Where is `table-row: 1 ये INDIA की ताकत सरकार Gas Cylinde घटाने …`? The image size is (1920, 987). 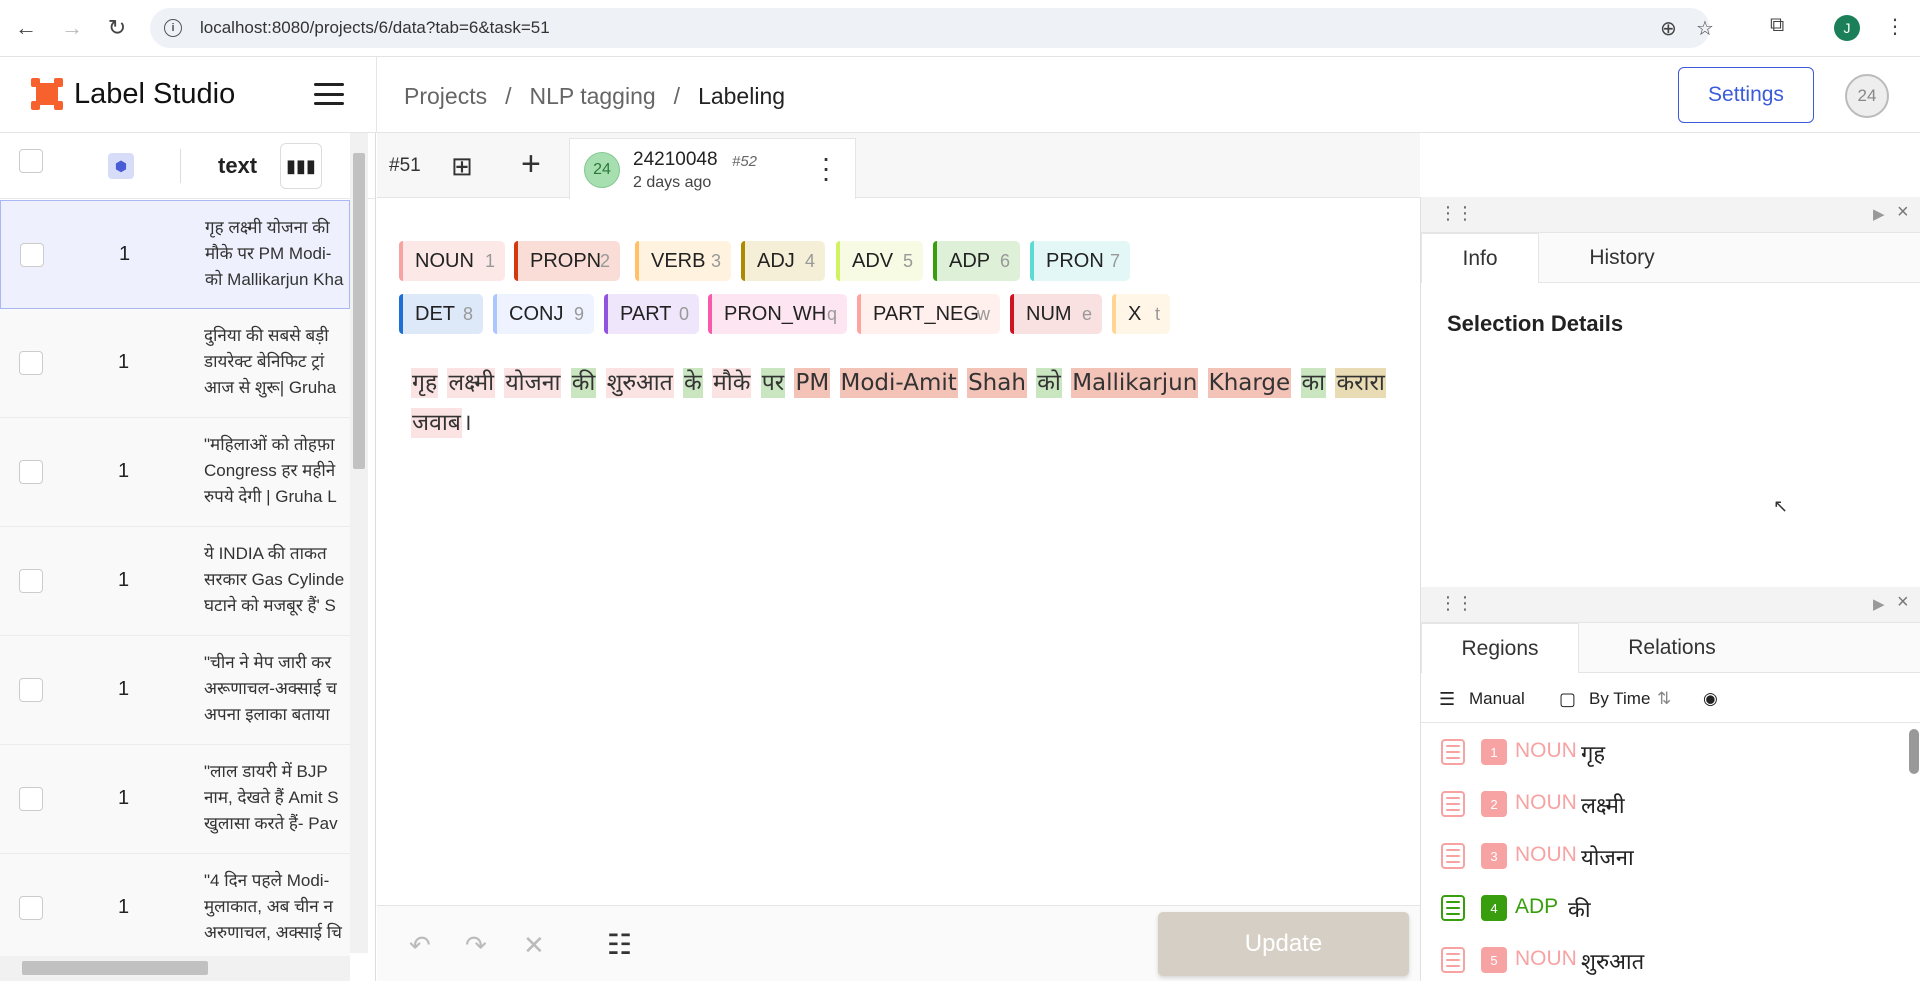 table-row: 1 ये INDIA की ताकत सरकार Gas Cylinde घटाने … is located at coordinates (175, 581).